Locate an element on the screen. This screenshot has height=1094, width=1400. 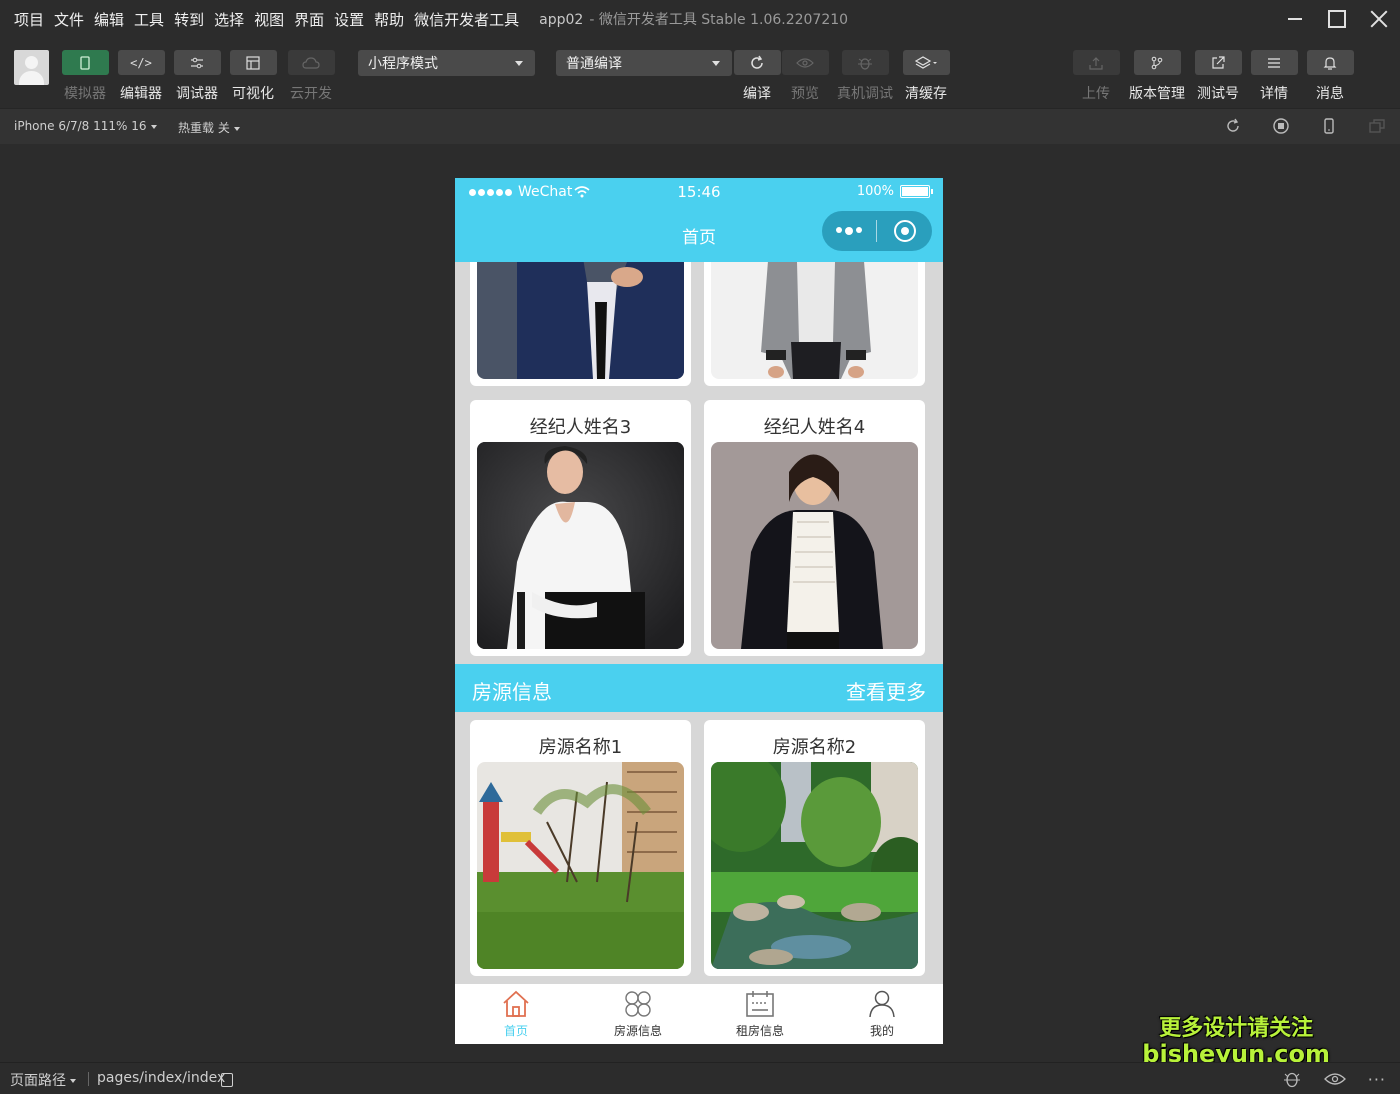
clear-cache-button: 清缓存 is located at coordinates (926, 76).